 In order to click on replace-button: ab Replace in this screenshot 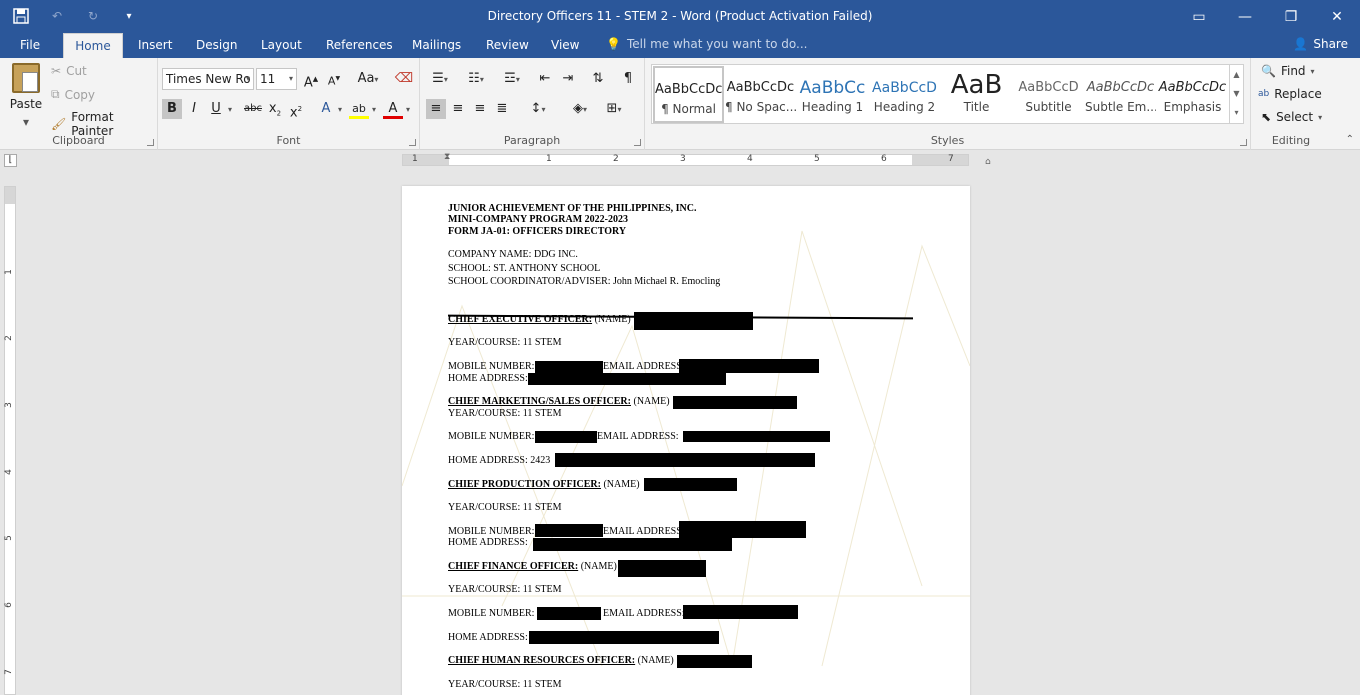, I will do `click(1290, 94)`.